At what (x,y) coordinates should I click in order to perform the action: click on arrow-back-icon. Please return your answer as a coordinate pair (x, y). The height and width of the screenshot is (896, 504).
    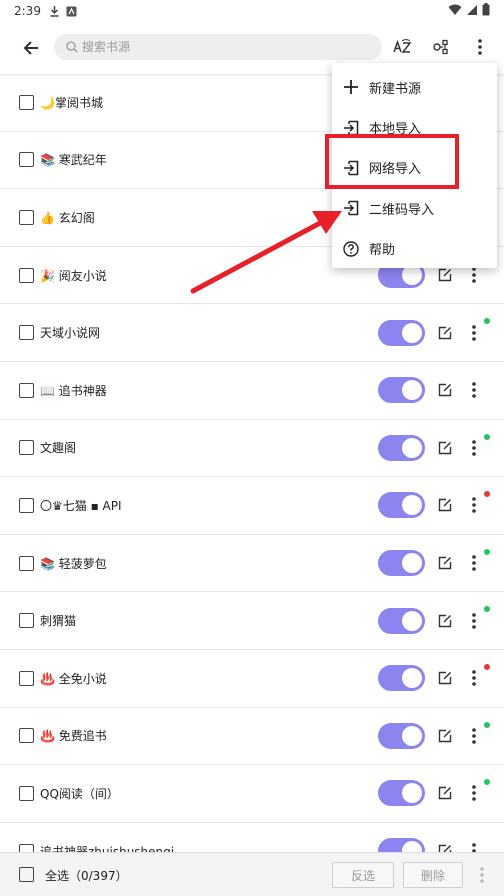
    Looking at the image, I should click on (30, 48).